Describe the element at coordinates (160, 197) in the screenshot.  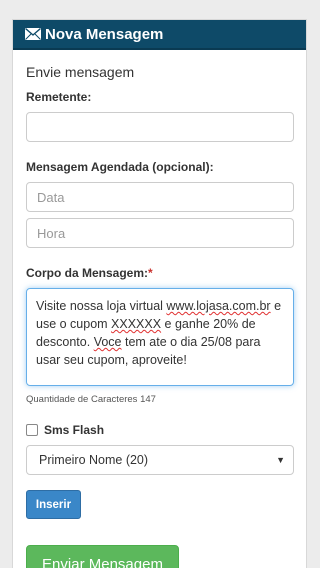
I see `data-input: Data` at that location.